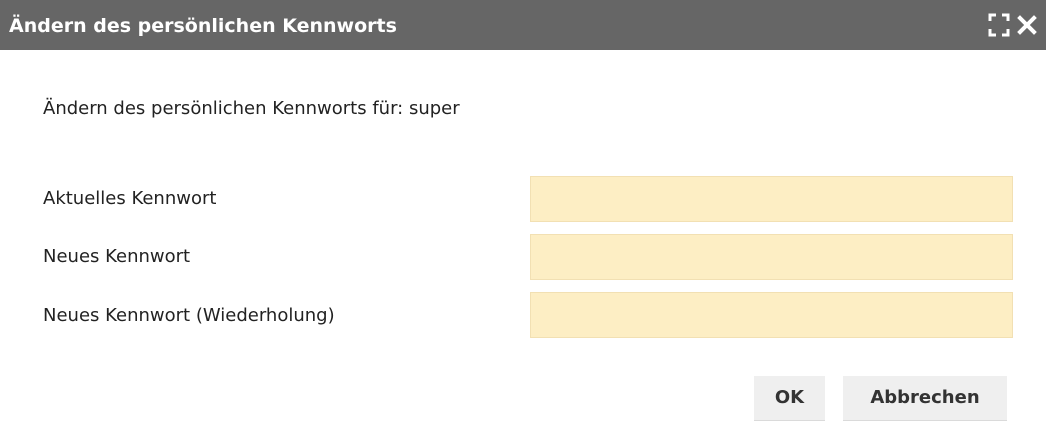  I want to click on close-icon, so click(1027, 25).